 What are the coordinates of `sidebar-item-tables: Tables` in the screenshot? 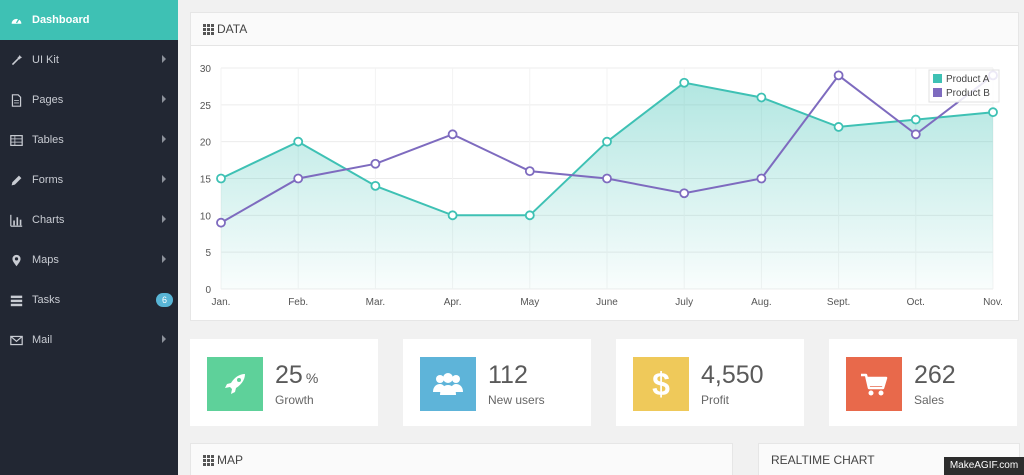 It's located at (89, 140).